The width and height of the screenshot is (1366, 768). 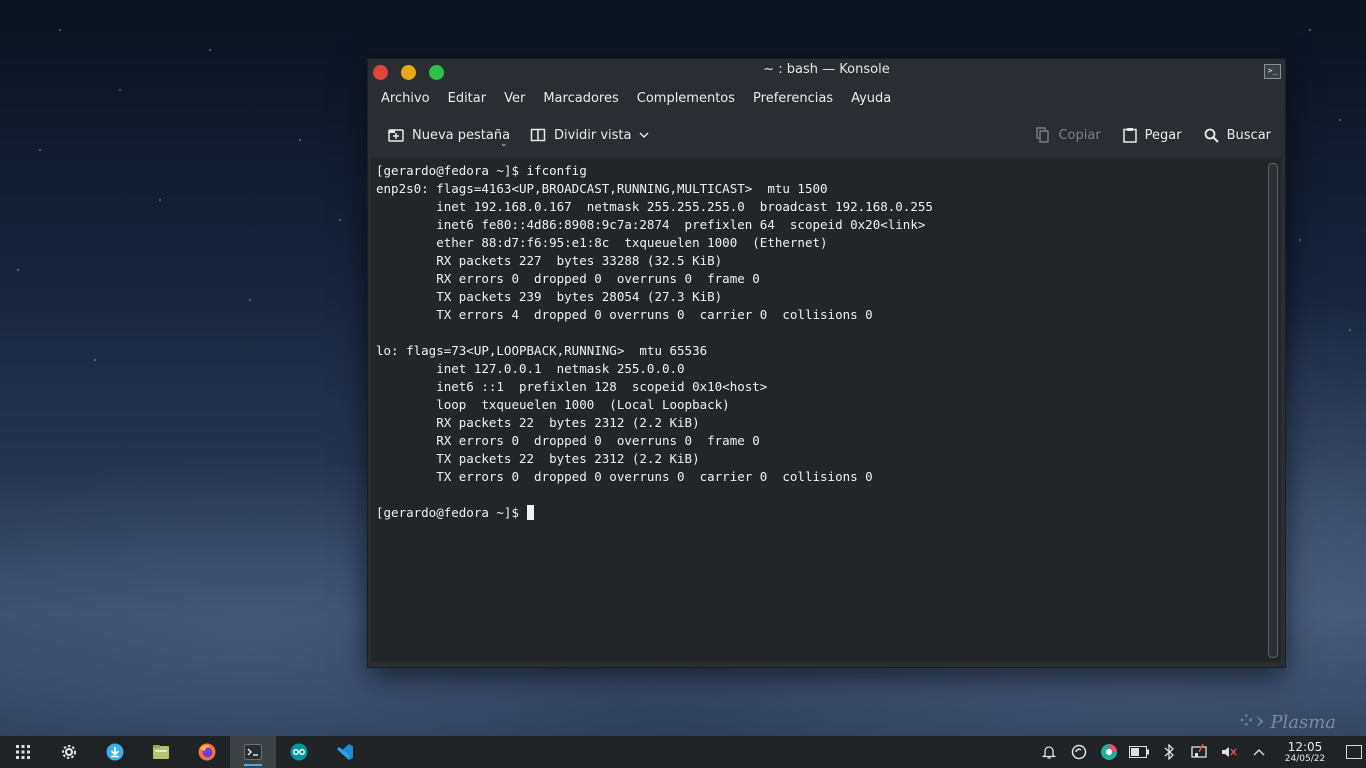 I want to click on battery-icon, so click(x=1139, y=752).